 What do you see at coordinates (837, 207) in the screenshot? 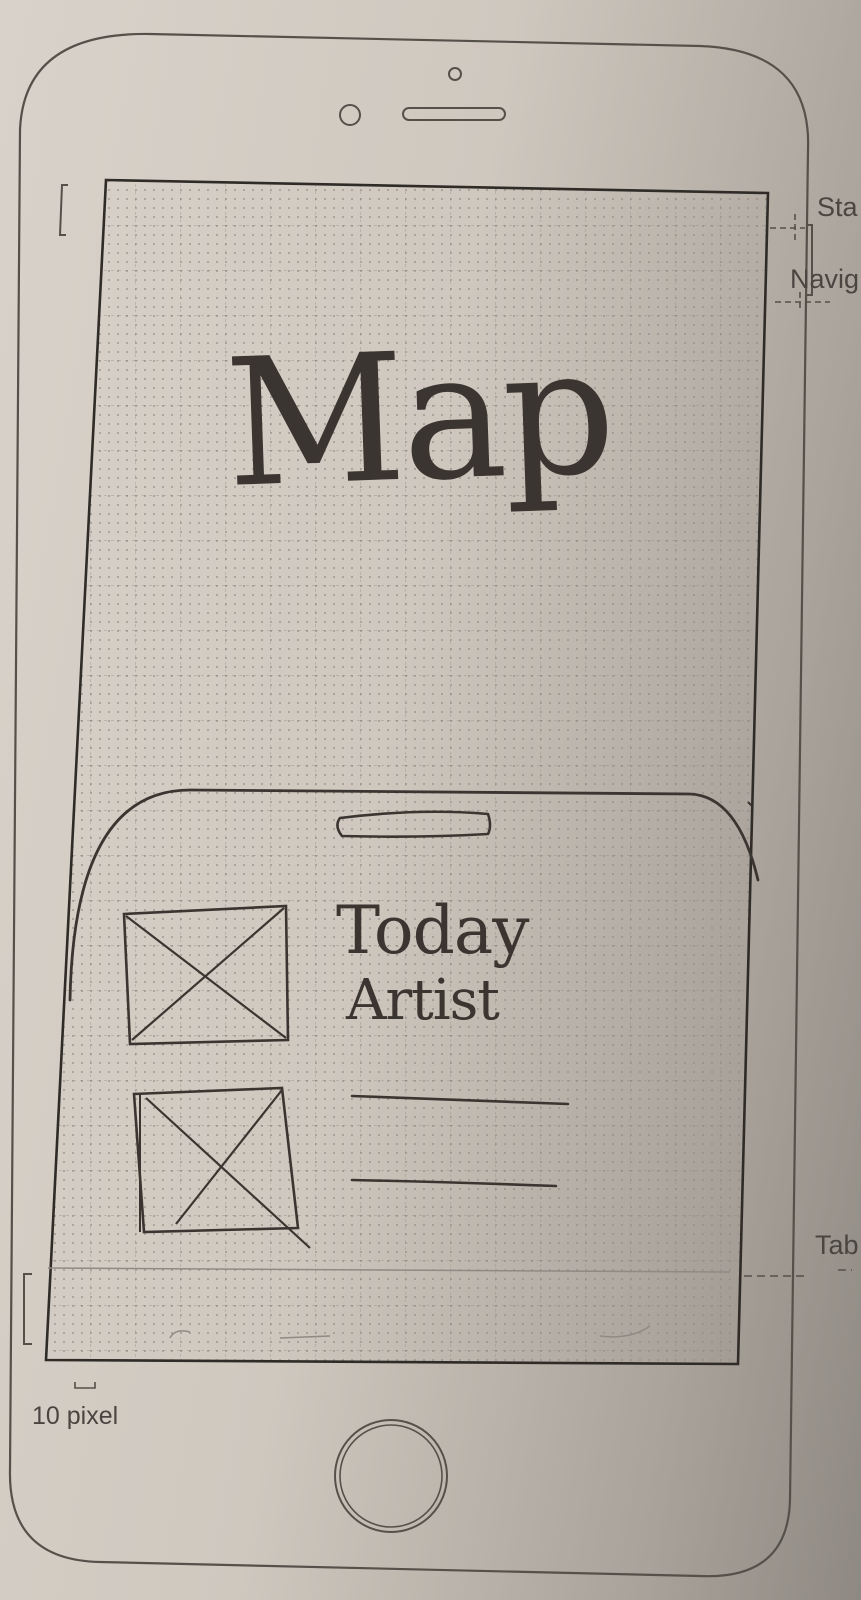
I see `status-bar-label: Sta` at bounding box center [837, 207].